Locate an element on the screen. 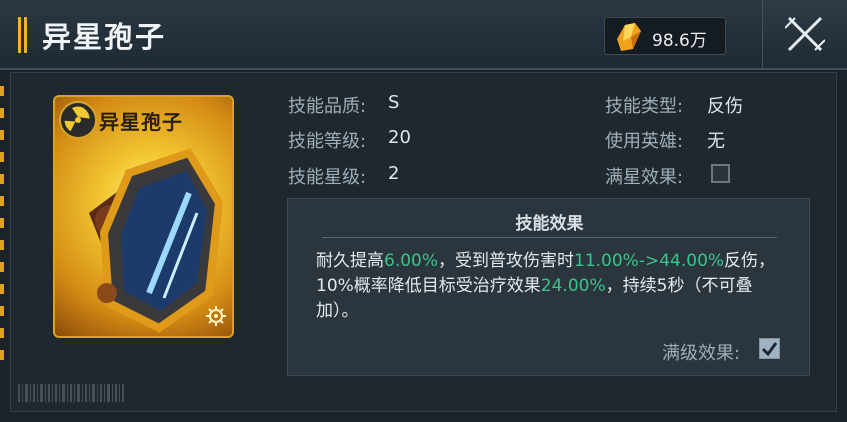  type-value: 反伤 is located at coordinates (725, 106).